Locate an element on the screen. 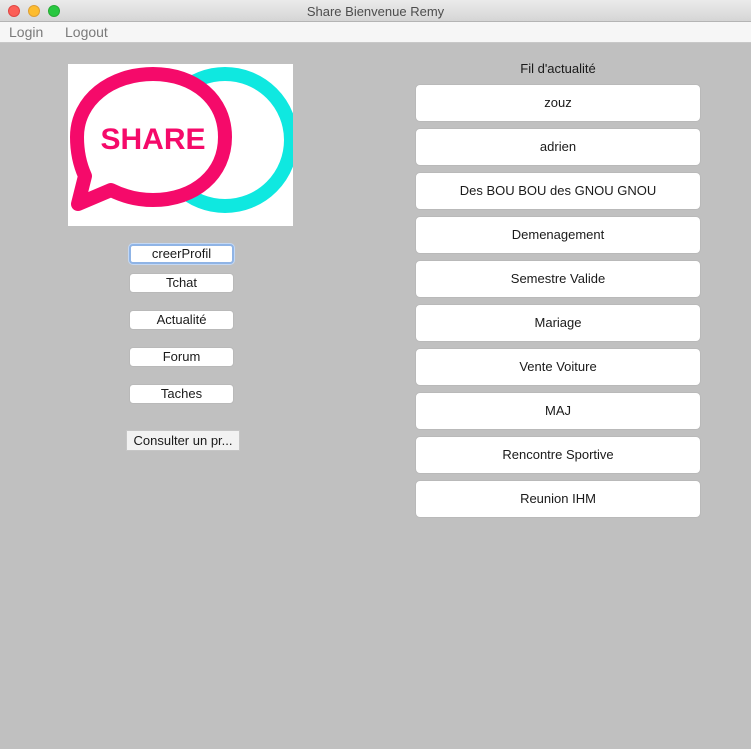  tchat-button: Tchat is located at coordinates (181, 283).